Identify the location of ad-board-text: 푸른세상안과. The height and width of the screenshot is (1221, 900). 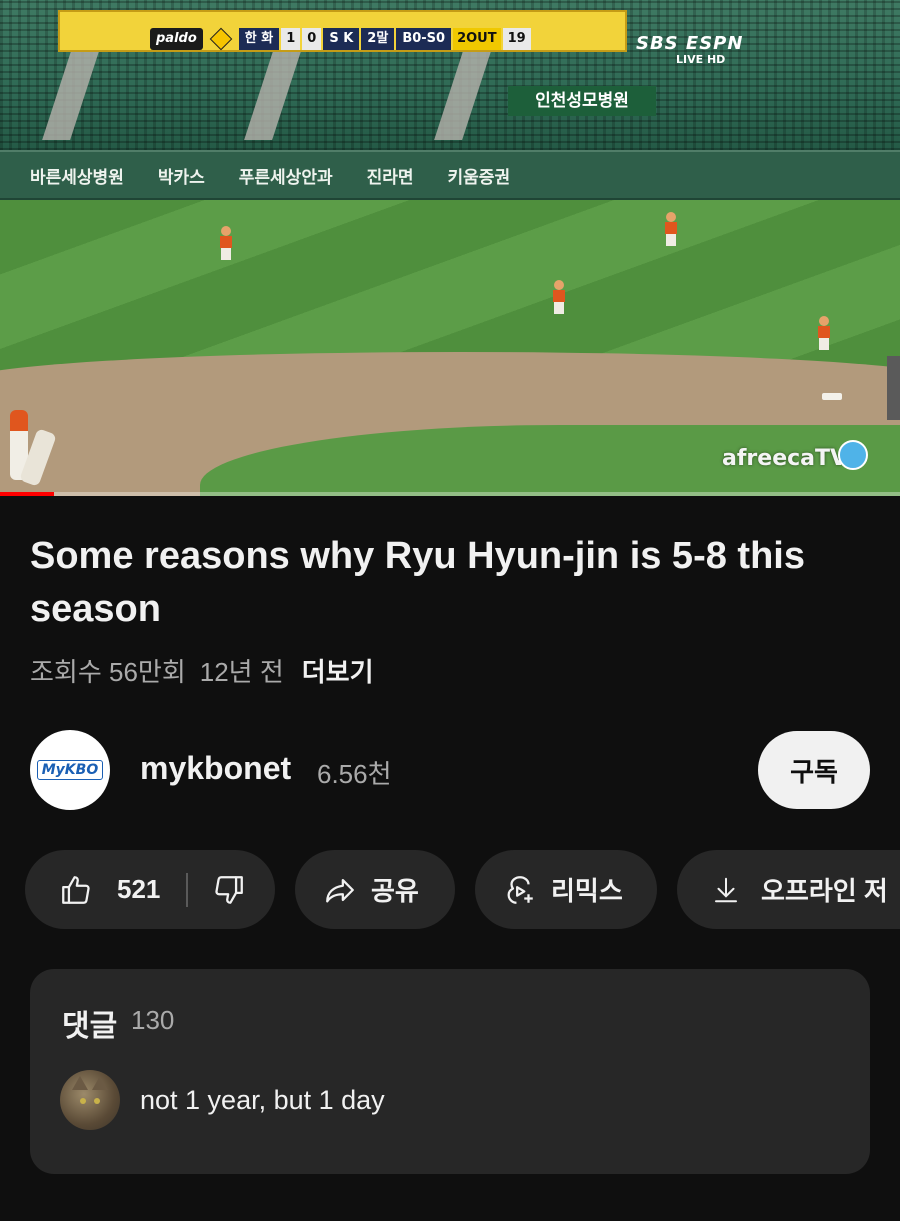
(285, 177).